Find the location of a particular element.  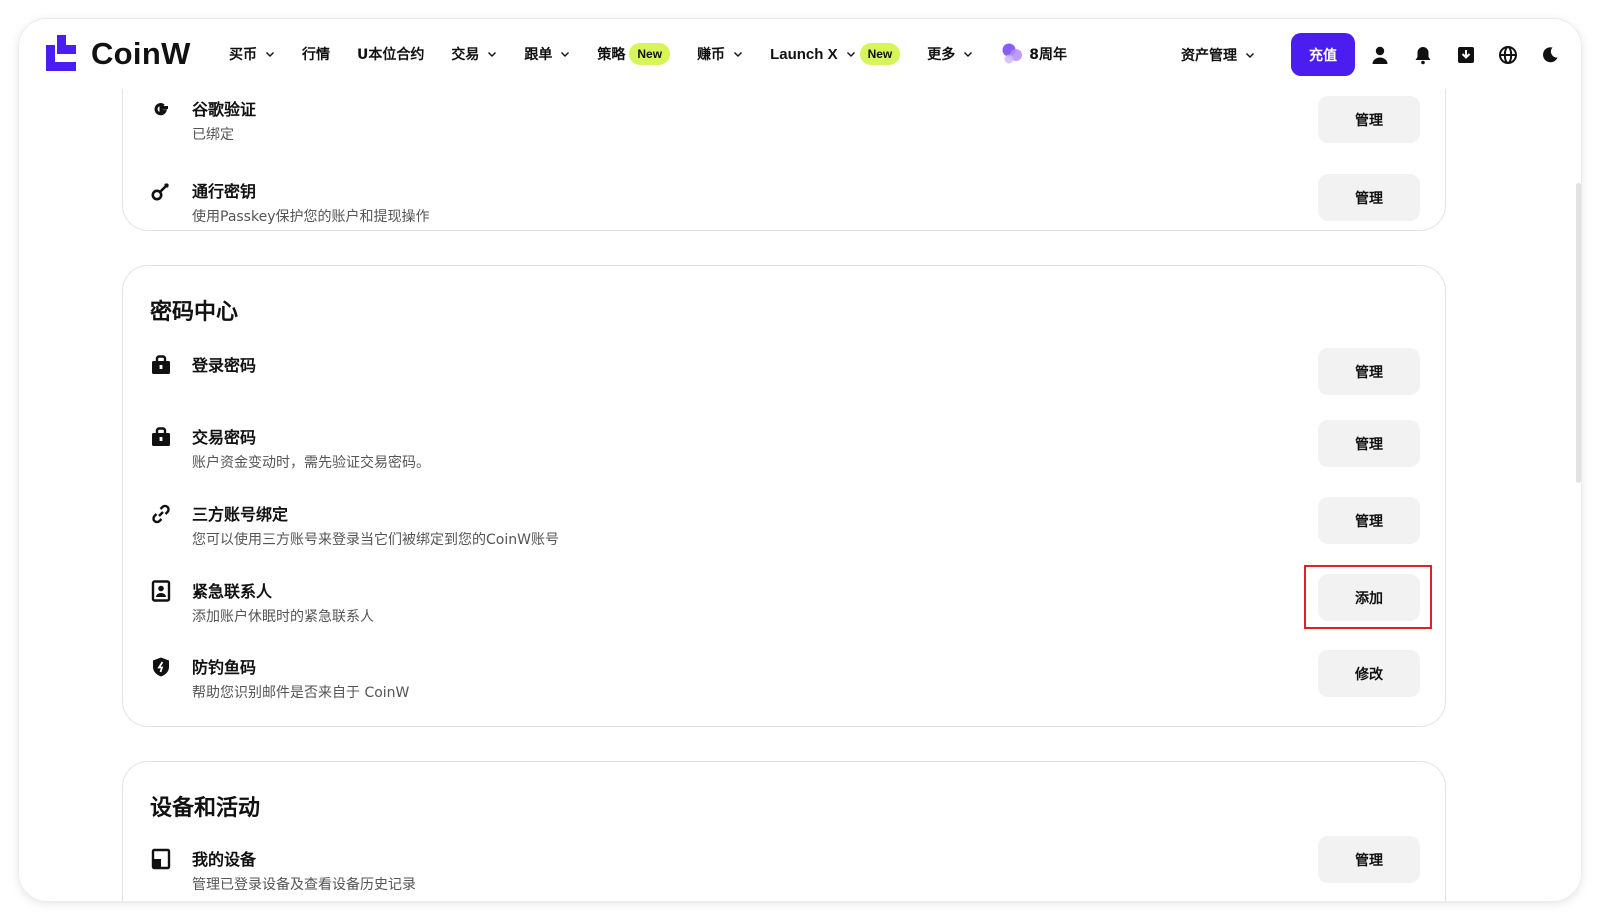

user-icon is located at coordinates (1380, 55).